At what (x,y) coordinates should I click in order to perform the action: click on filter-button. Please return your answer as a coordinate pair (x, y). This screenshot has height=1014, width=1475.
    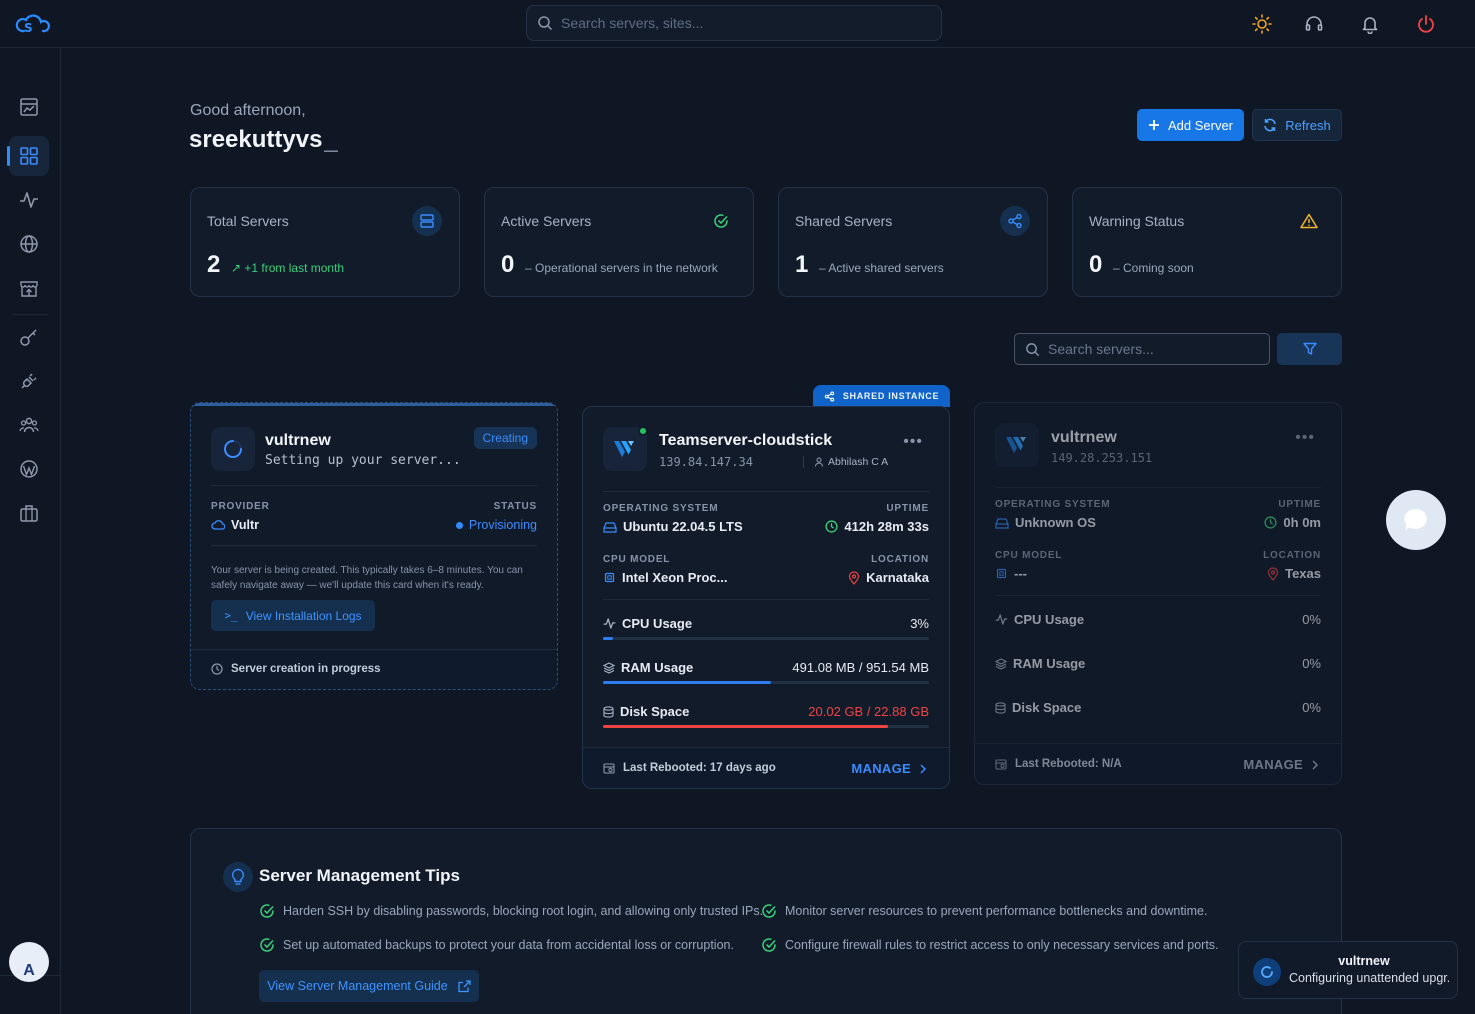
    Looking at the image, I should click on (1309, 349).